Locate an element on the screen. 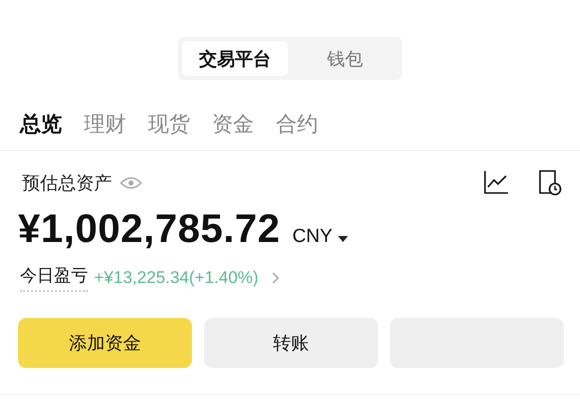 This screenshot has height=415, width=580. total-assets-label: 预估总资产 is located at coordinates (67, 183).